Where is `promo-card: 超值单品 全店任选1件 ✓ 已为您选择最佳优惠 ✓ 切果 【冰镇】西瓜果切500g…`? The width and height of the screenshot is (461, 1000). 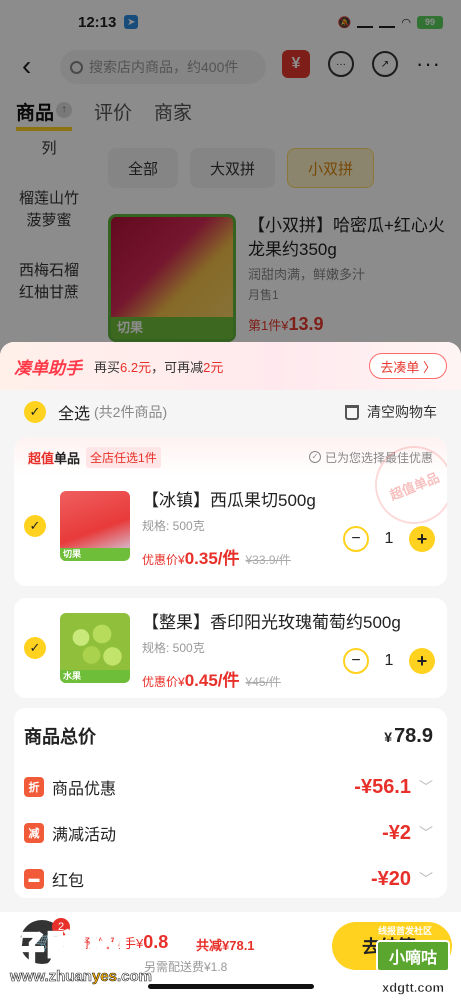 promo-card: 超值单品 全店任选1件 ✓ 已为您选择最佳优惠 ✓ 切果 【冰镇】西瓜果切500g… is located at coordinates (230, 512).